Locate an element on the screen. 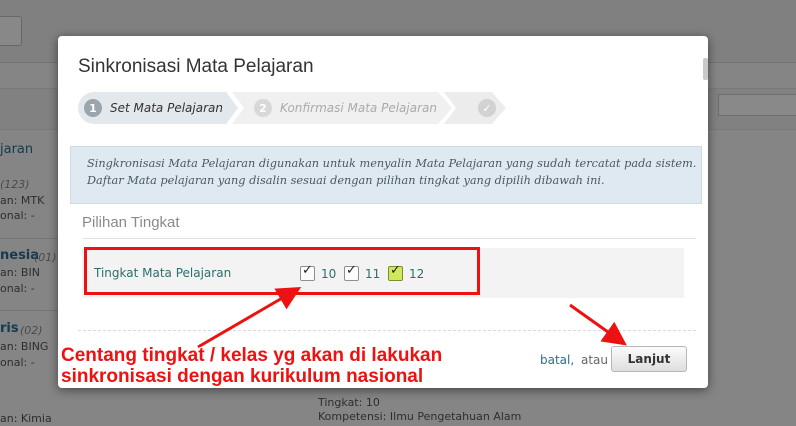  annotation-arrow-button is located at coordinates (598, 324).